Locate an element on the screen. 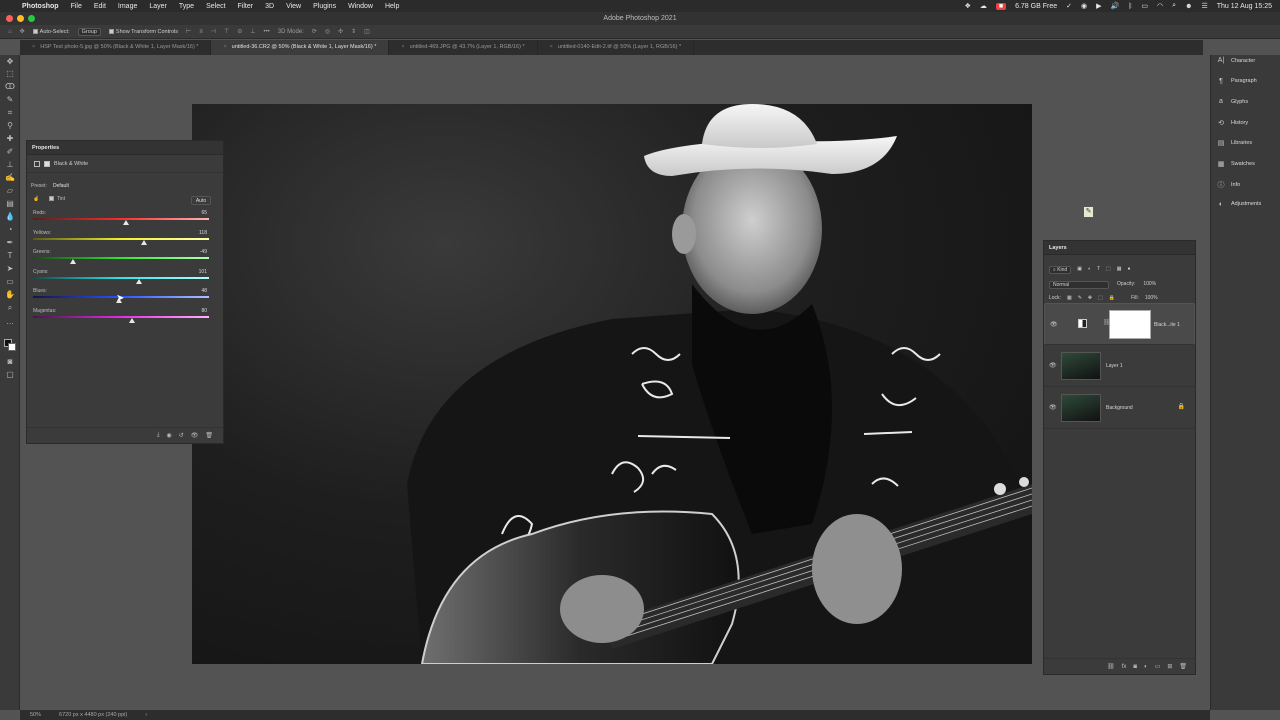 Image resolution: width=1280 pixels, height=720 pixels. link-layers-icon: ⛓ is located at coordinates (1111, 666).